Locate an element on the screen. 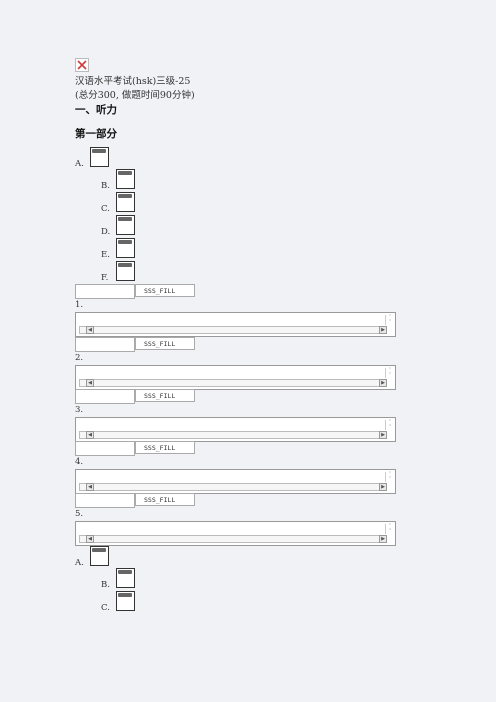  broken-image-icon is located at coordinates (82, 65).